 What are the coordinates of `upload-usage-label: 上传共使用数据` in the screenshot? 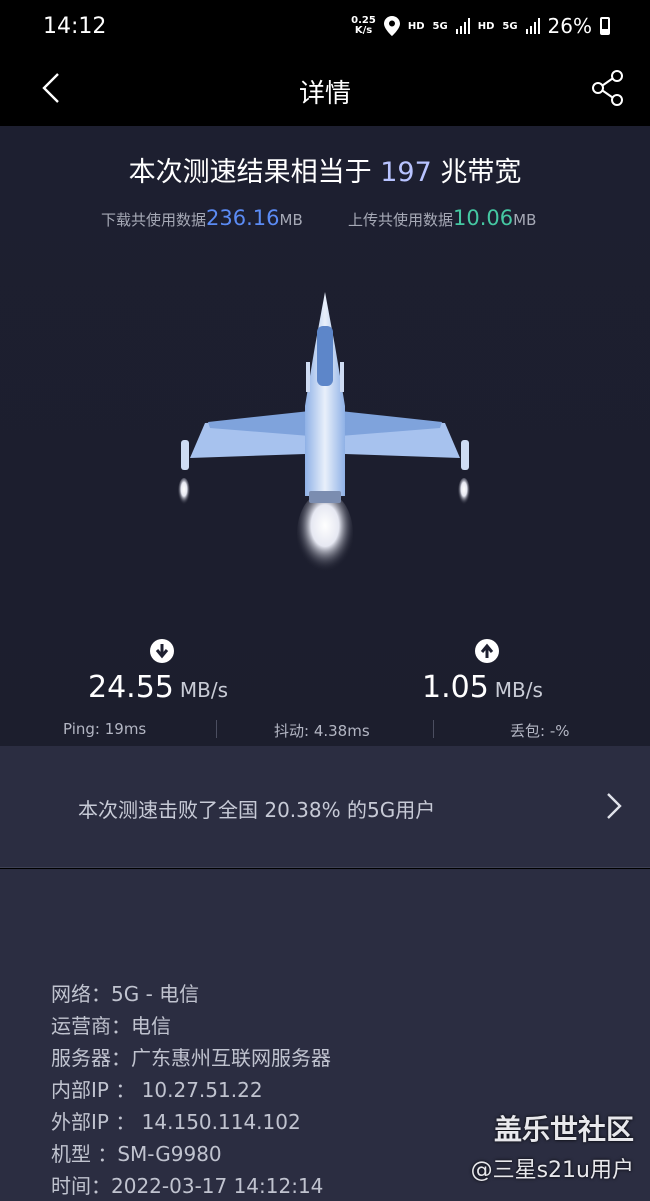 It's located at (401, 220).